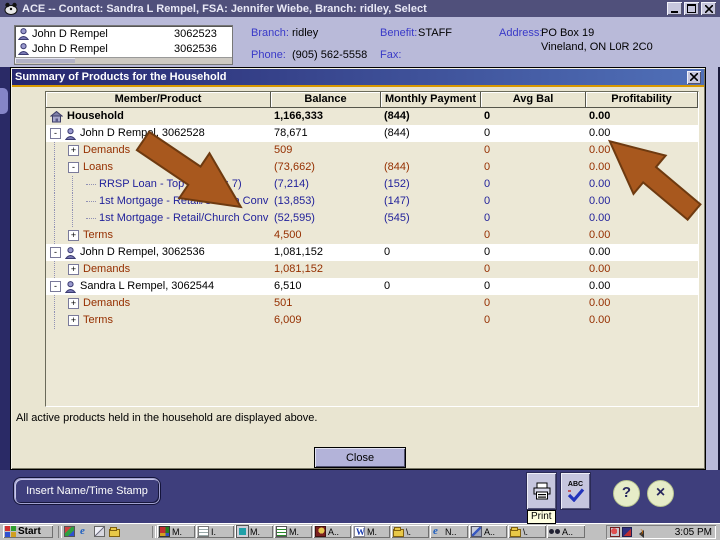 Image resolution: width=720 pixels, height=540 pixels. I want to click on row-label: Terms, so click(98, 235).